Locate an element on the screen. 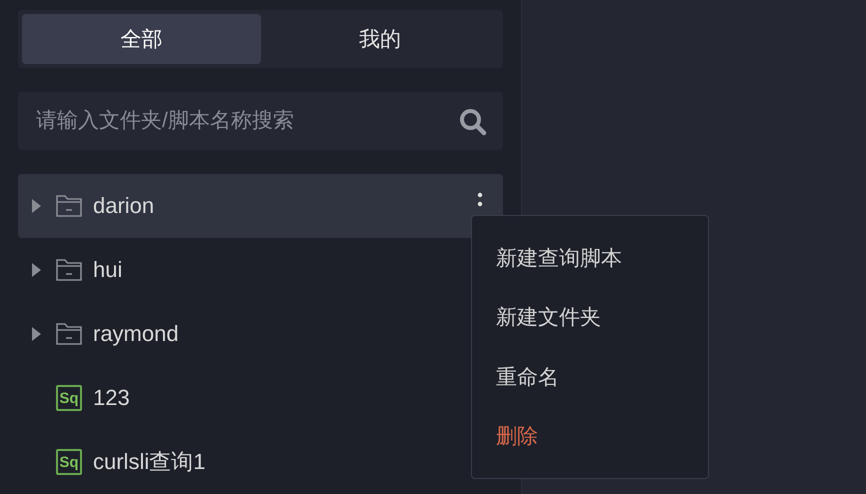 Image resolution: width=866 pixels, height=494 pixels. item-name: curlsli查询1 is located at coordinates (149, 462).